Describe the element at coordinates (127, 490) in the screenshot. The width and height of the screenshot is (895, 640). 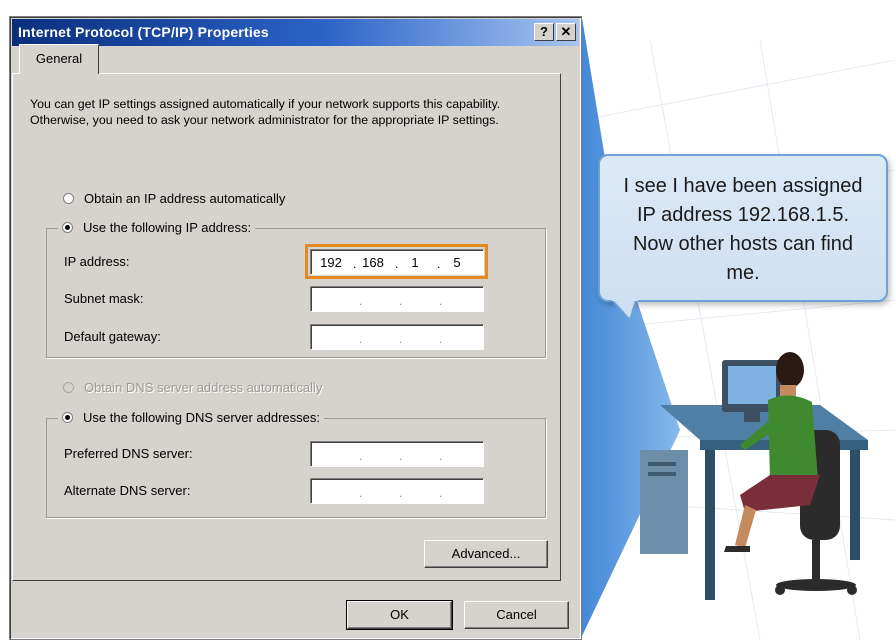
I see `alternate-dns-label: Alternate DNS server:` at that location.